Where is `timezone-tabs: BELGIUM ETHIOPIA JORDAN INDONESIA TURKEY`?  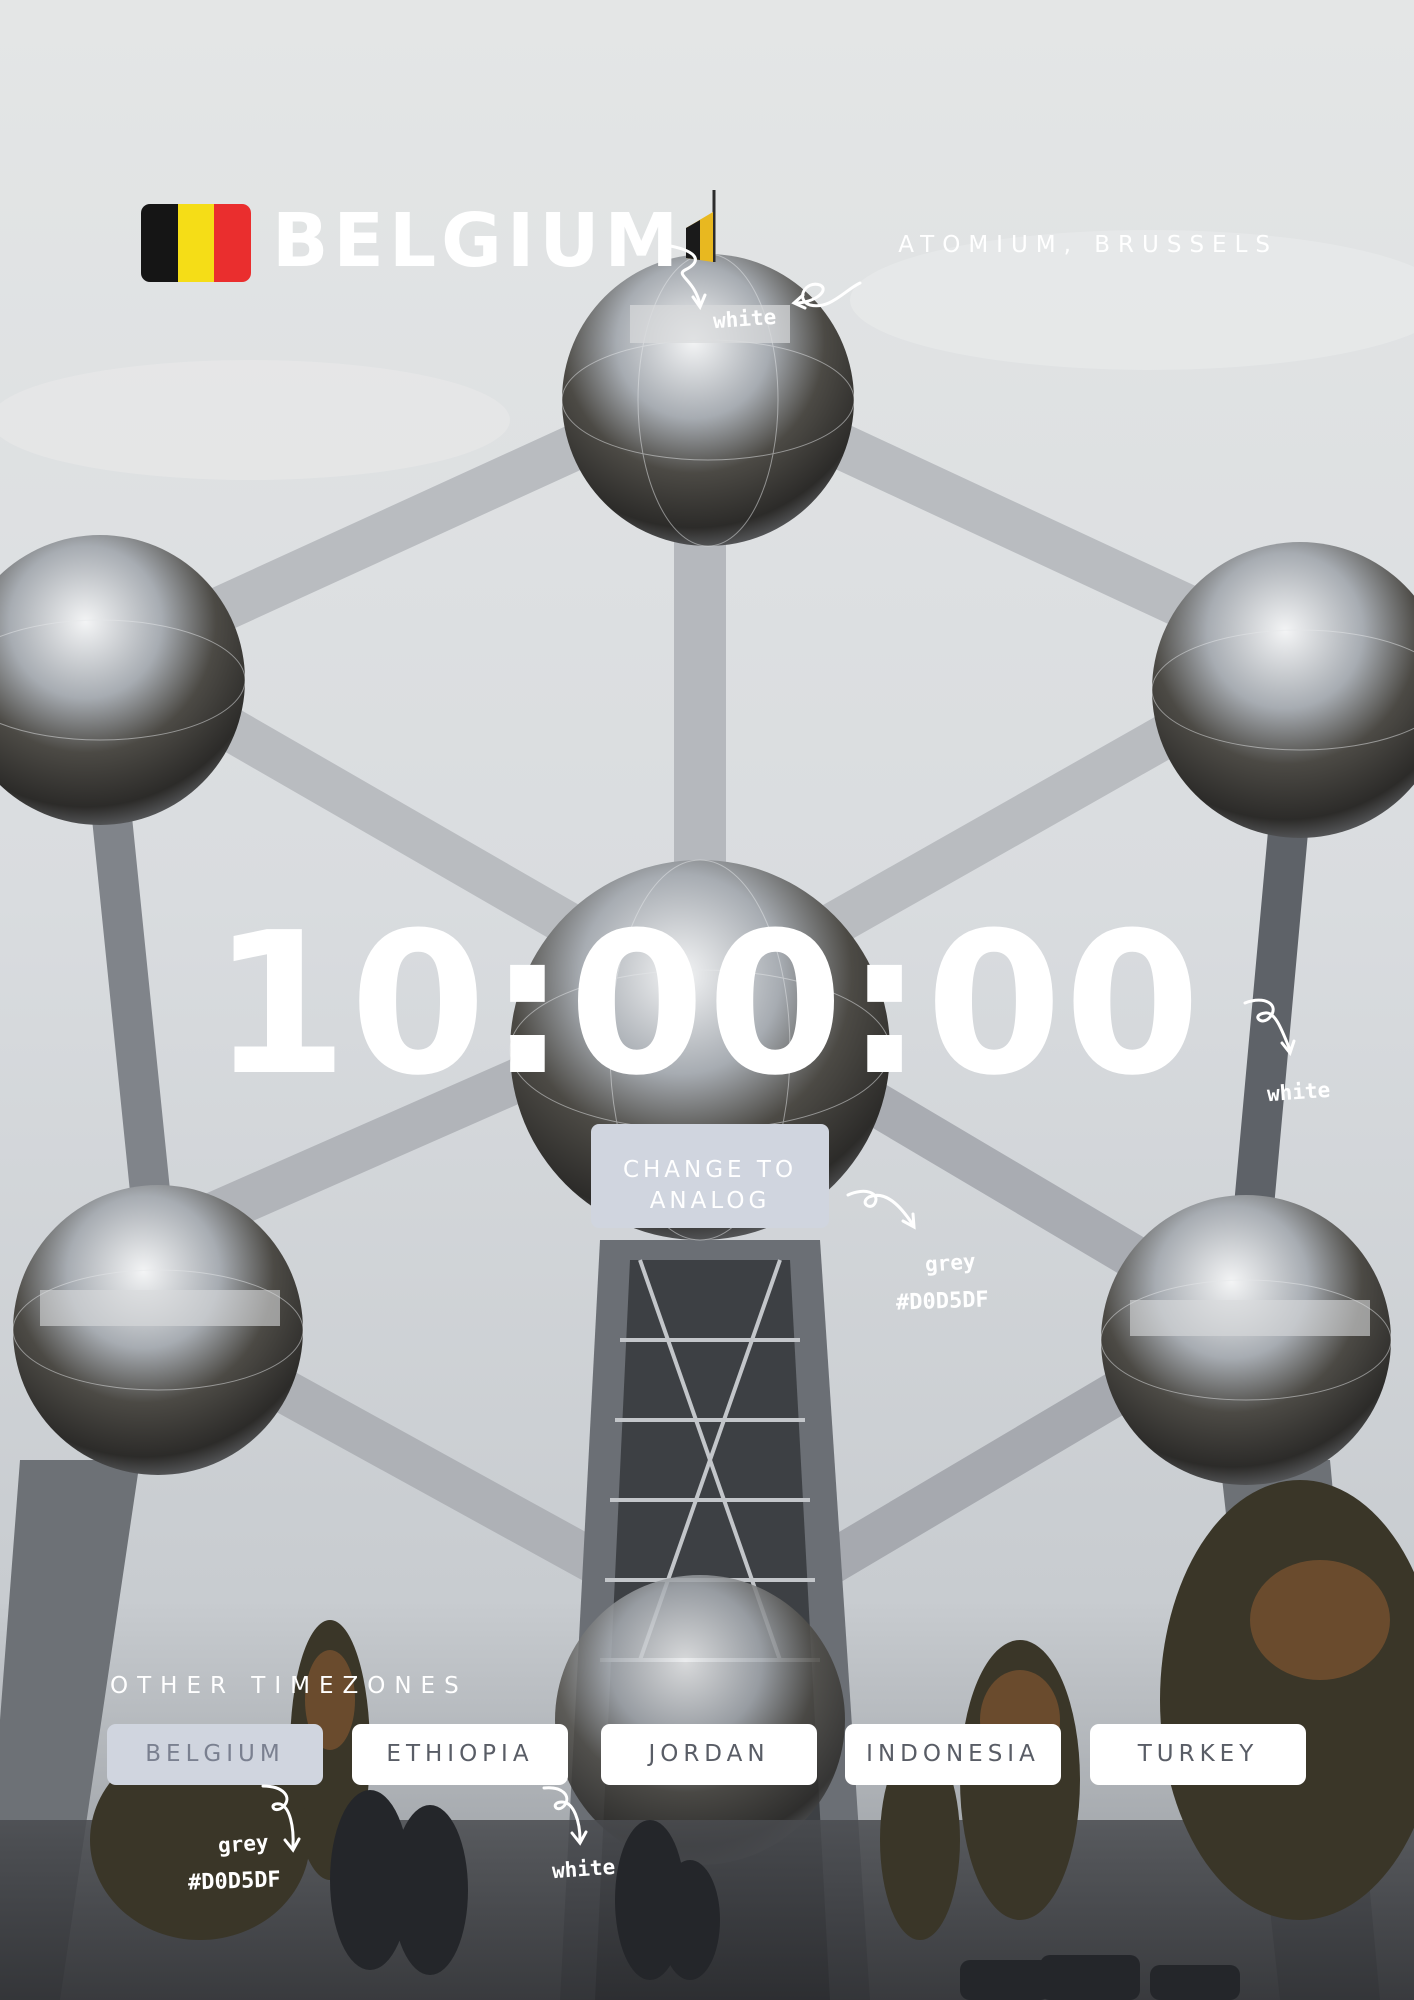
timezone-tabs: BELGIUM ETHIOPIA JORDAN INDONESIA TURKEY is located at coordinates (707, 1755).